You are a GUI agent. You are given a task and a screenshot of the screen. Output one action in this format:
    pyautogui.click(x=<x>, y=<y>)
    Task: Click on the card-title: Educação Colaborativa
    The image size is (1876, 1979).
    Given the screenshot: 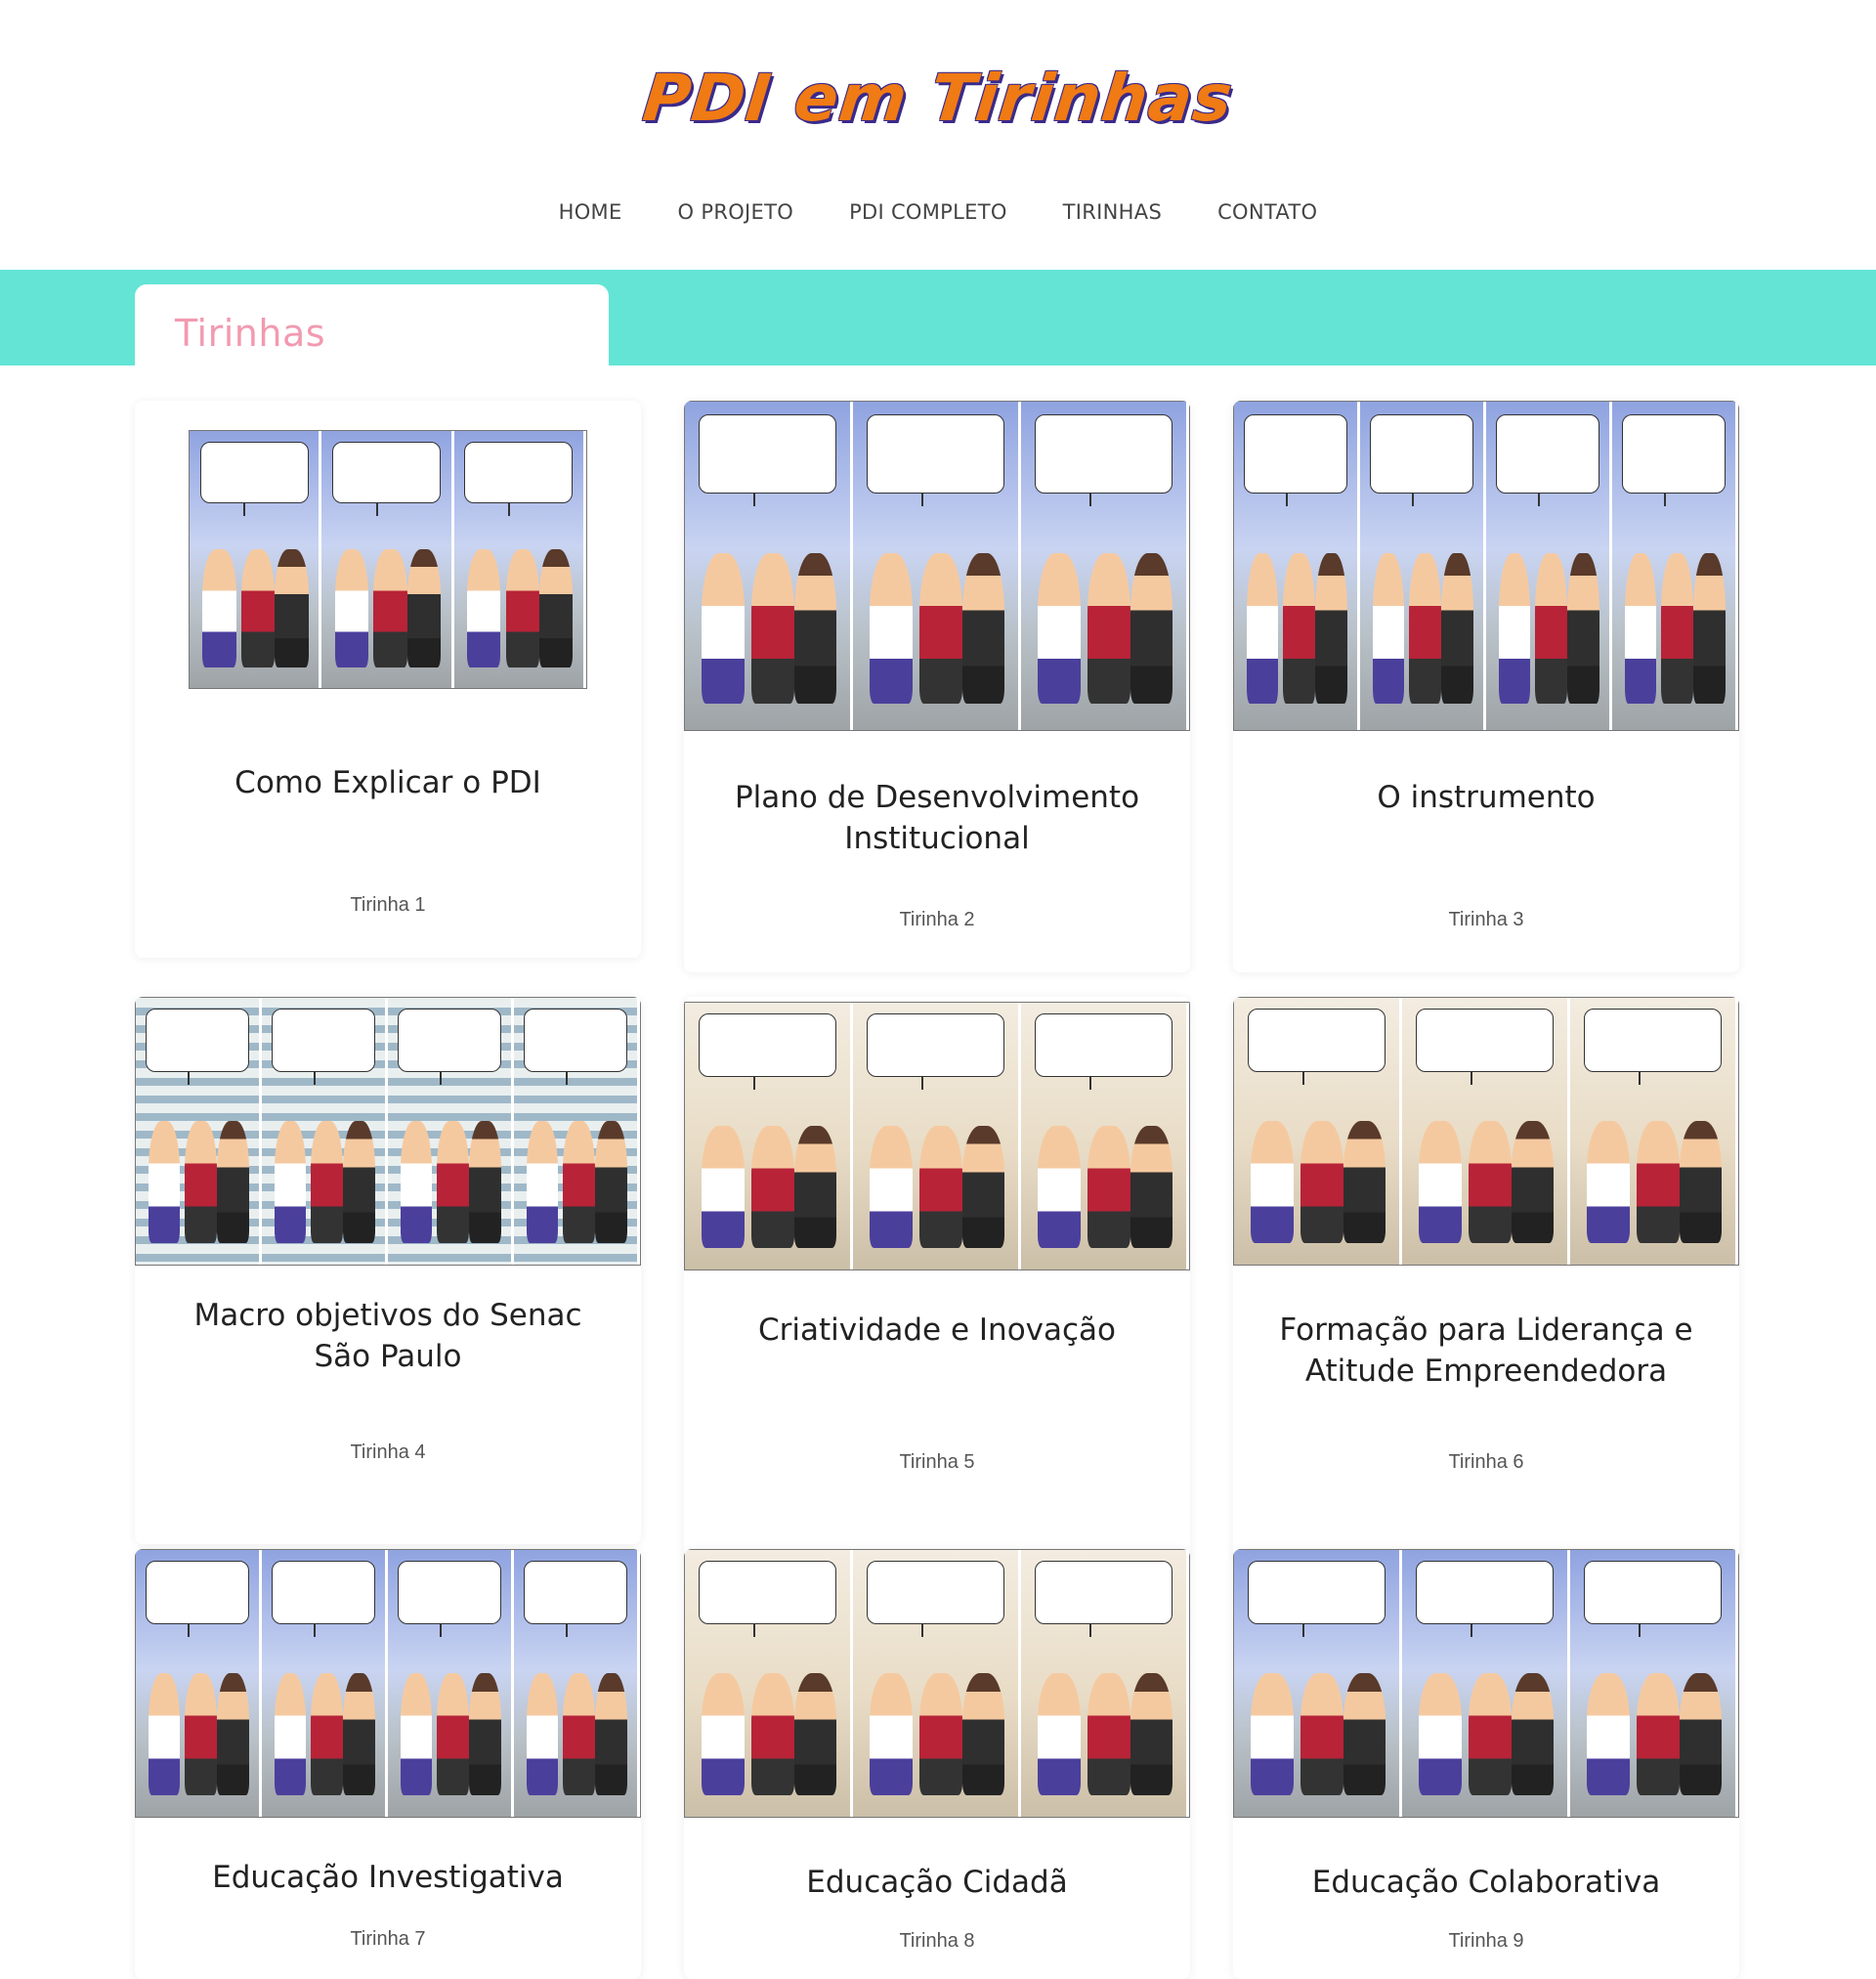 What is the action you would take?
    pyautogui.click(x=1486, y=1882)
    